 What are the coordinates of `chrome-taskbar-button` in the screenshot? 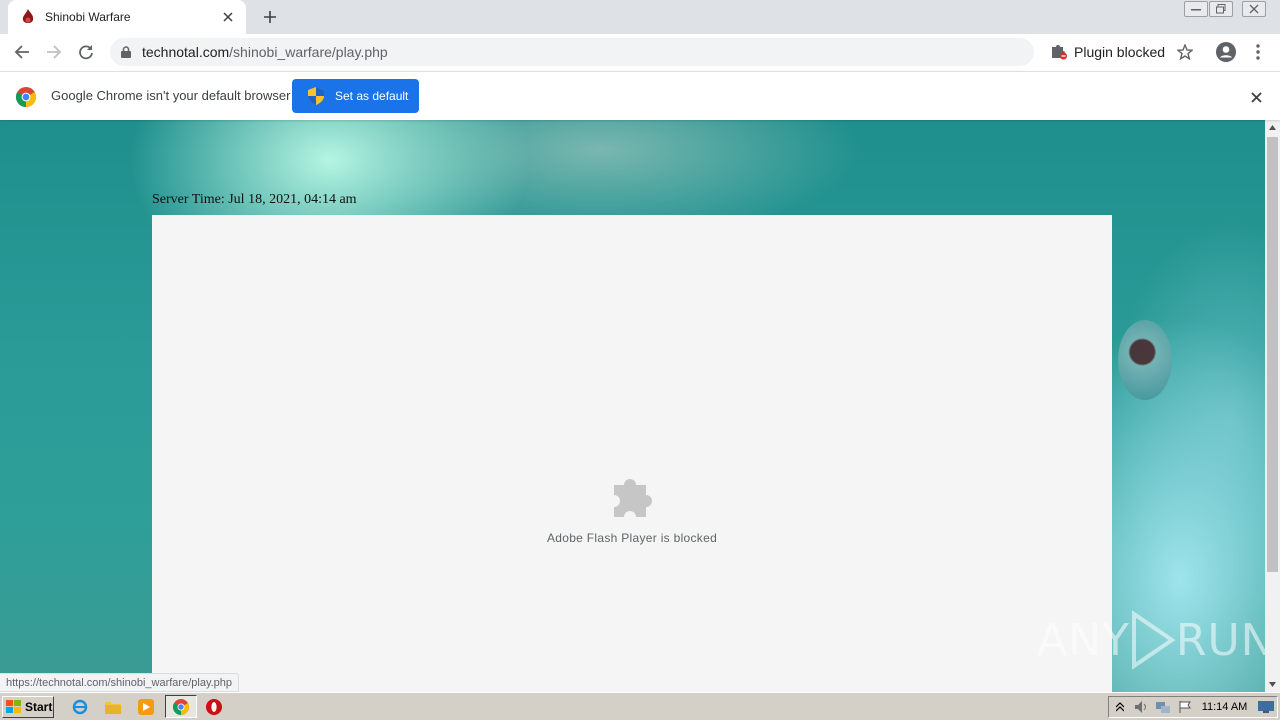 It's located at (181, 706).